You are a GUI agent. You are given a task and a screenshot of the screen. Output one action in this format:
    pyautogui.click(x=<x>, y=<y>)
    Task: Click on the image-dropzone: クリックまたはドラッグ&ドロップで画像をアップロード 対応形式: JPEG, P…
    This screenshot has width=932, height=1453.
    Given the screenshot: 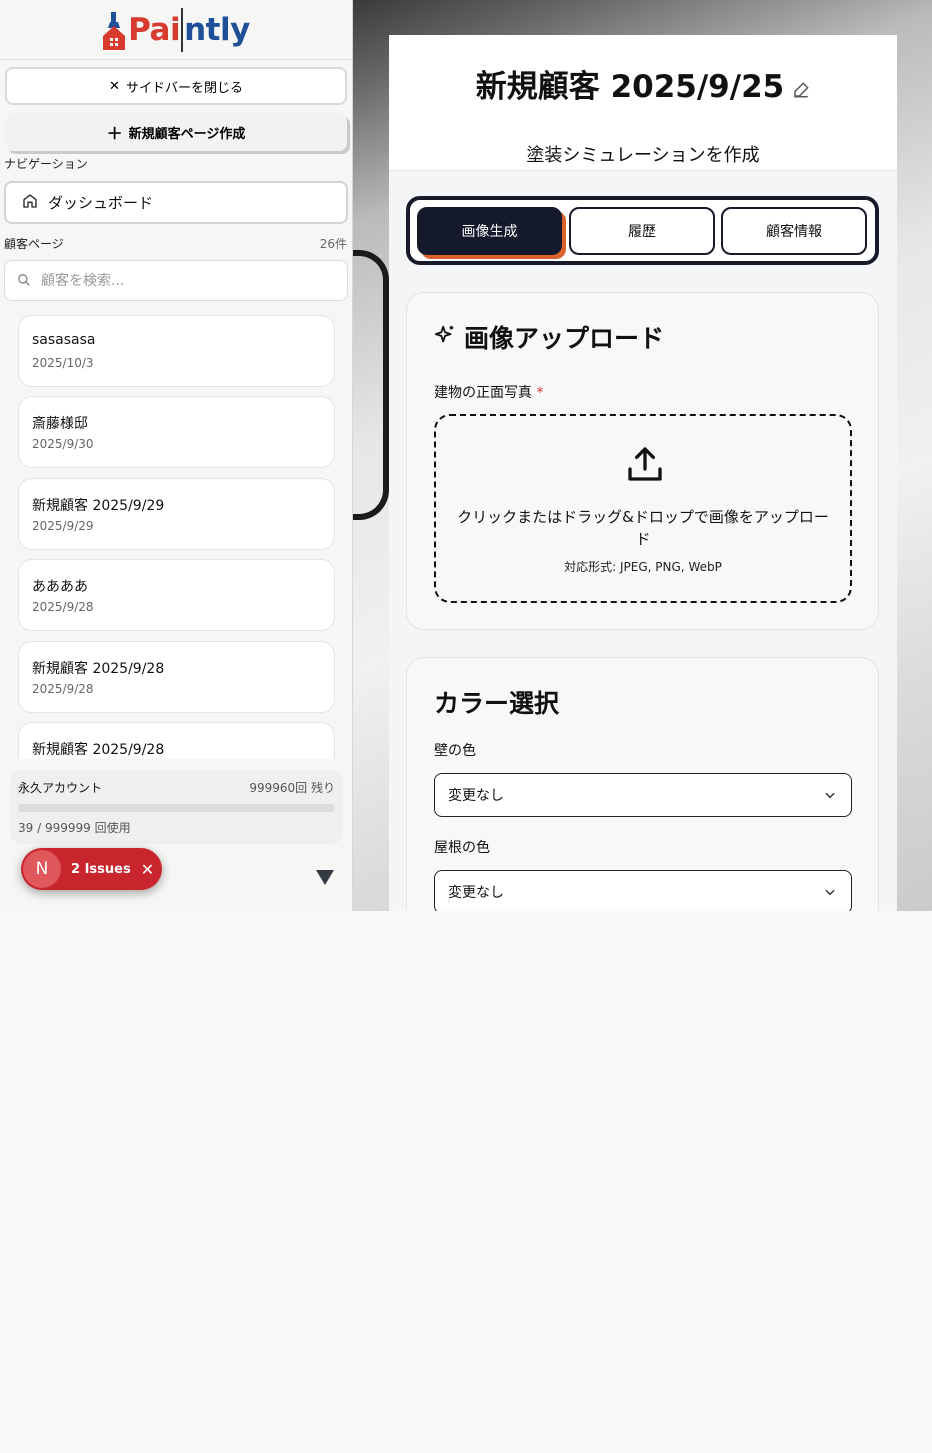 What is the action you would take?
    pyautogui.click(x=643, y=508)
    